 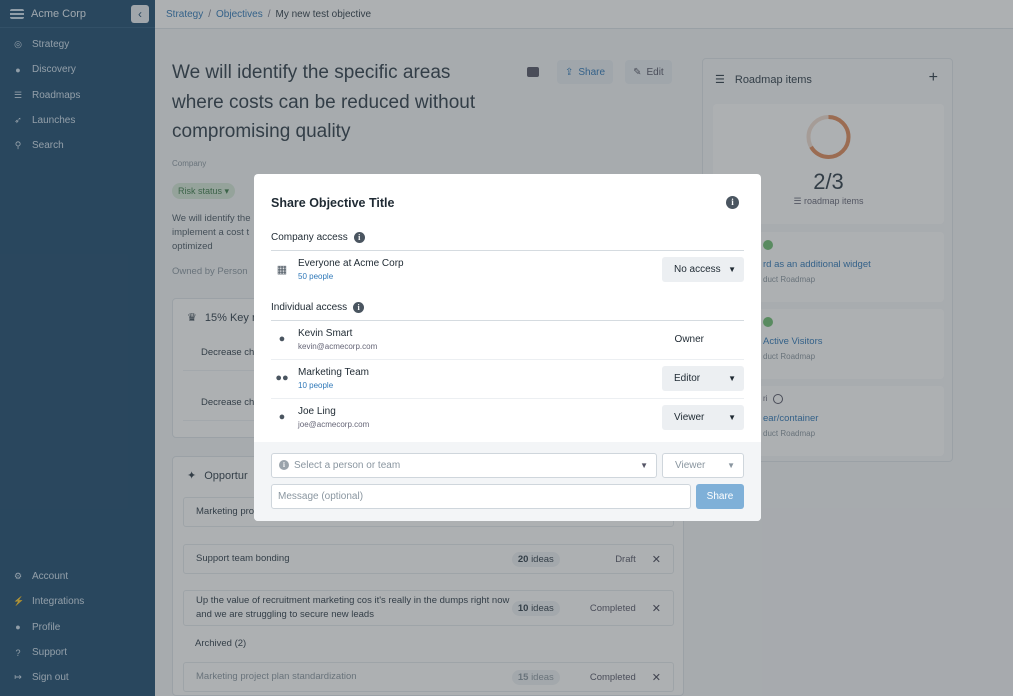 What do you see at coordinates (507, 418) in the screenshot?
I see `person-row: ● Joe Ling joe@acmecorp.com Viewer ▼` at bounding box center [507, 418].